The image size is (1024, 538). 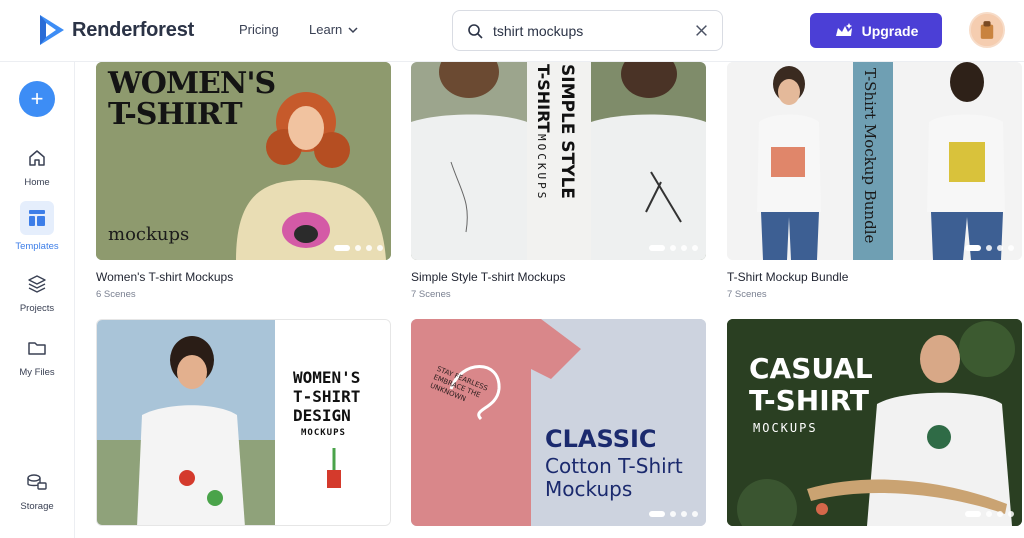 I want to click on template-title: Simple Style T-shirt Mockups, so click(x=558, y=277).